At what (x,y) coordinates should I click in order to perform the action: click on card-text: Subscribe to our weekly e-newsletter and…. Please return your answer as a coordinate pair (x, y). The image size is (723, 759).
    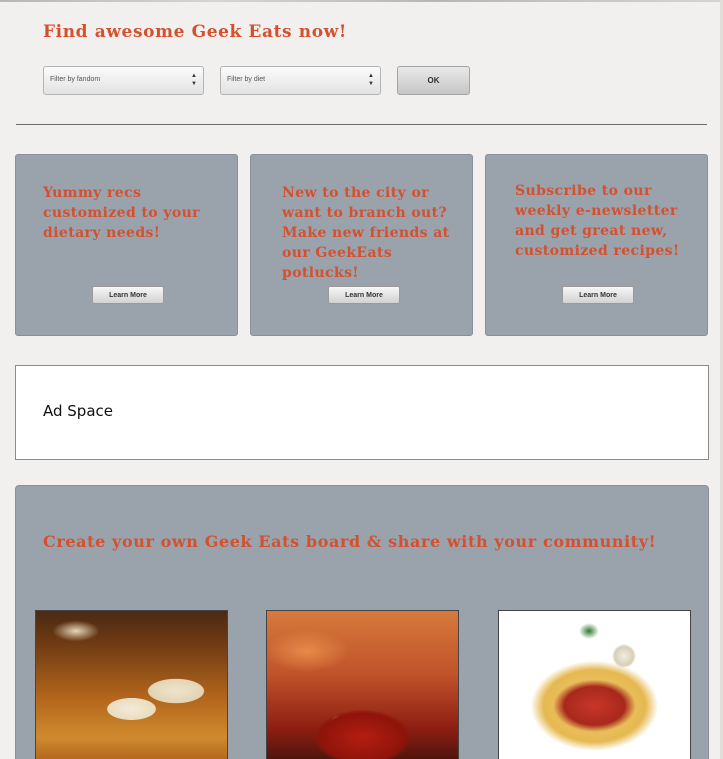
    Looking at the image, I should click on (597, 221).